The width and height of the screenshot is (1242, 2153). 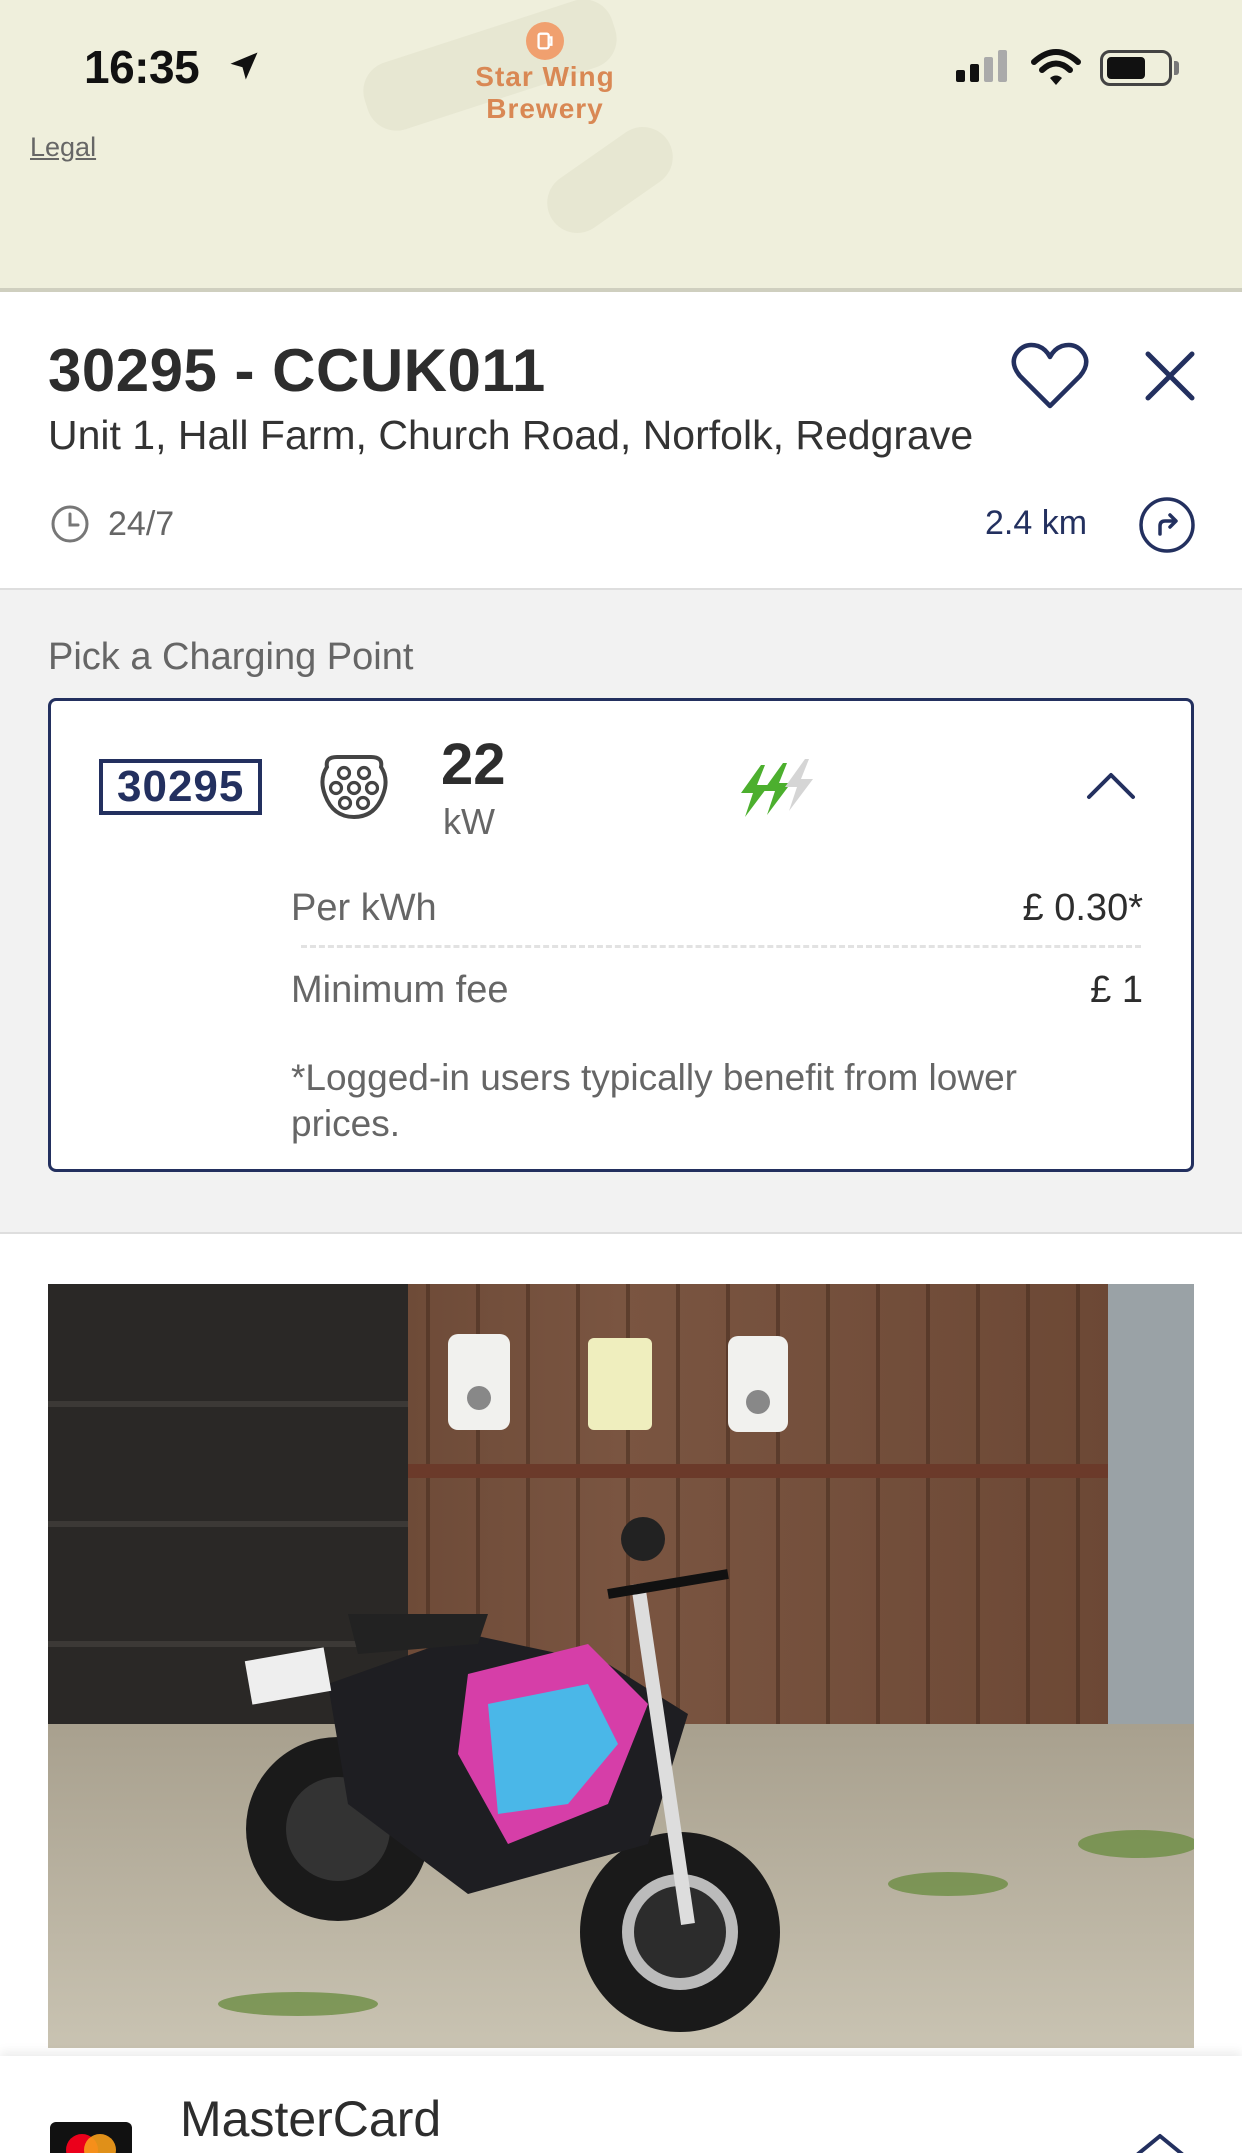 What do you see at coordinates (1056, 67) in the screenshot?
I see `wifi-icon` at bounding box center [1056, 67].